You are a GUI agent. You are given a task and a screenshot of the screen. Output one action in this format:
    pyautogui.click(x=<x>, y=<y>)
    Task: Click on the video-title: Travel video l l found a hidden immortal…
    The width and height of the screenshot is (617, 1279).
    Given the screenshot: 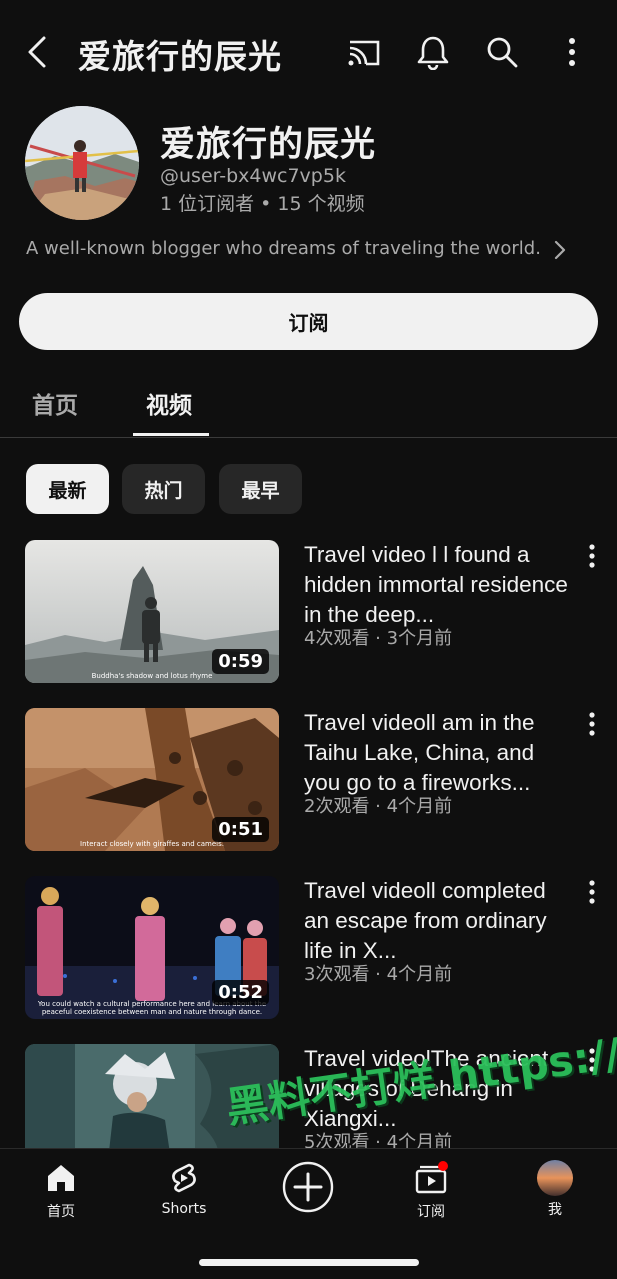 What is the action you would take?
    pyautogui.click(x=440, y=585)
    